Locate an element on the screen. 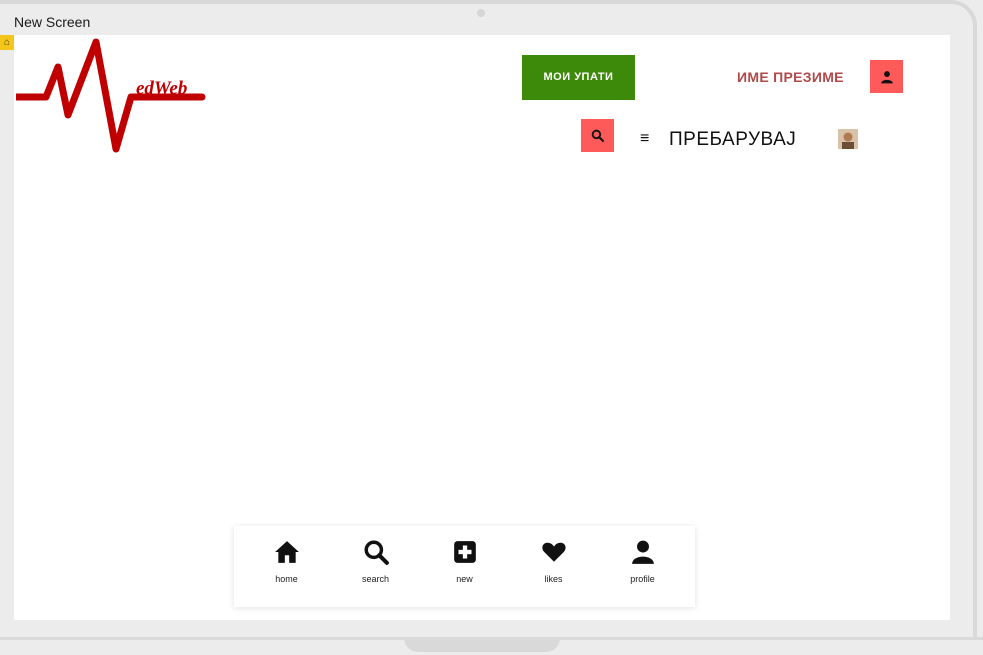 This screenshot has width=983, height=655. search-button is located at coordinates (597, 135).